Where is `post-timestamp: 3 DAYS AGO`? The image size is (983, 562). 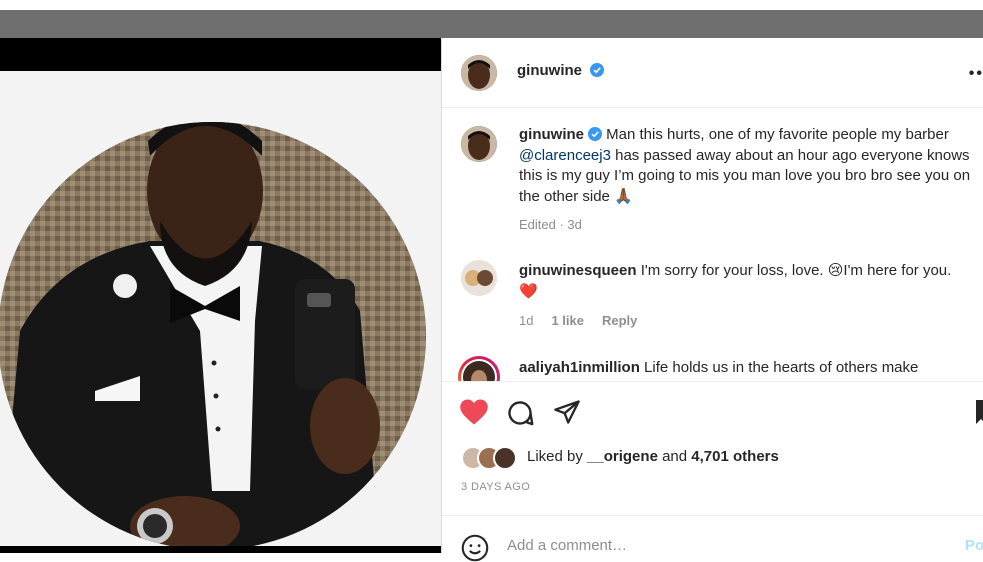 post-timestamp: 3 DAYS AGO is located at coordinates (496, 487).